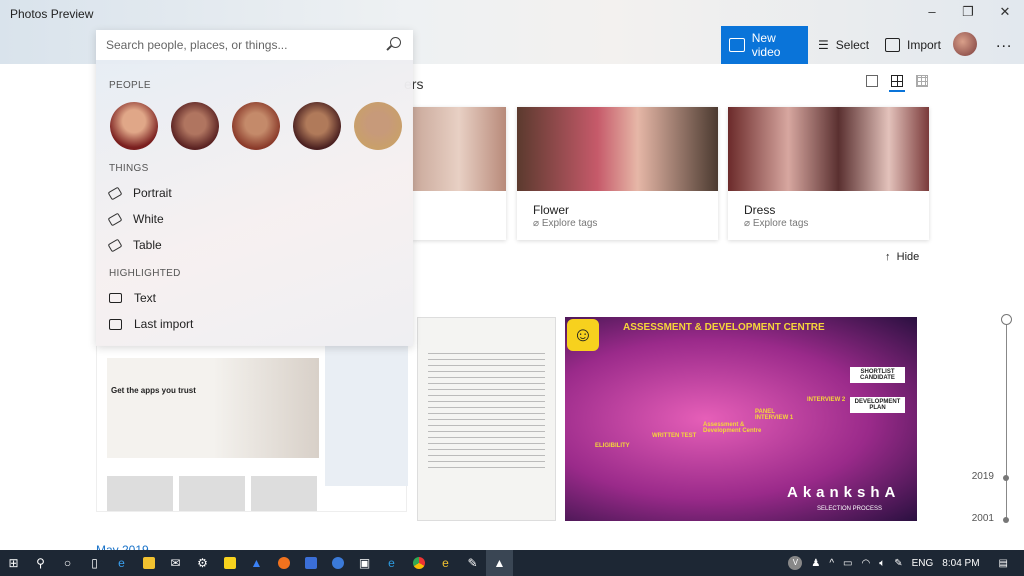  What do you see at coordinates (132, 298) in the screenshot?
I see `highlight-text: Text` at bounding box center [132, 298].